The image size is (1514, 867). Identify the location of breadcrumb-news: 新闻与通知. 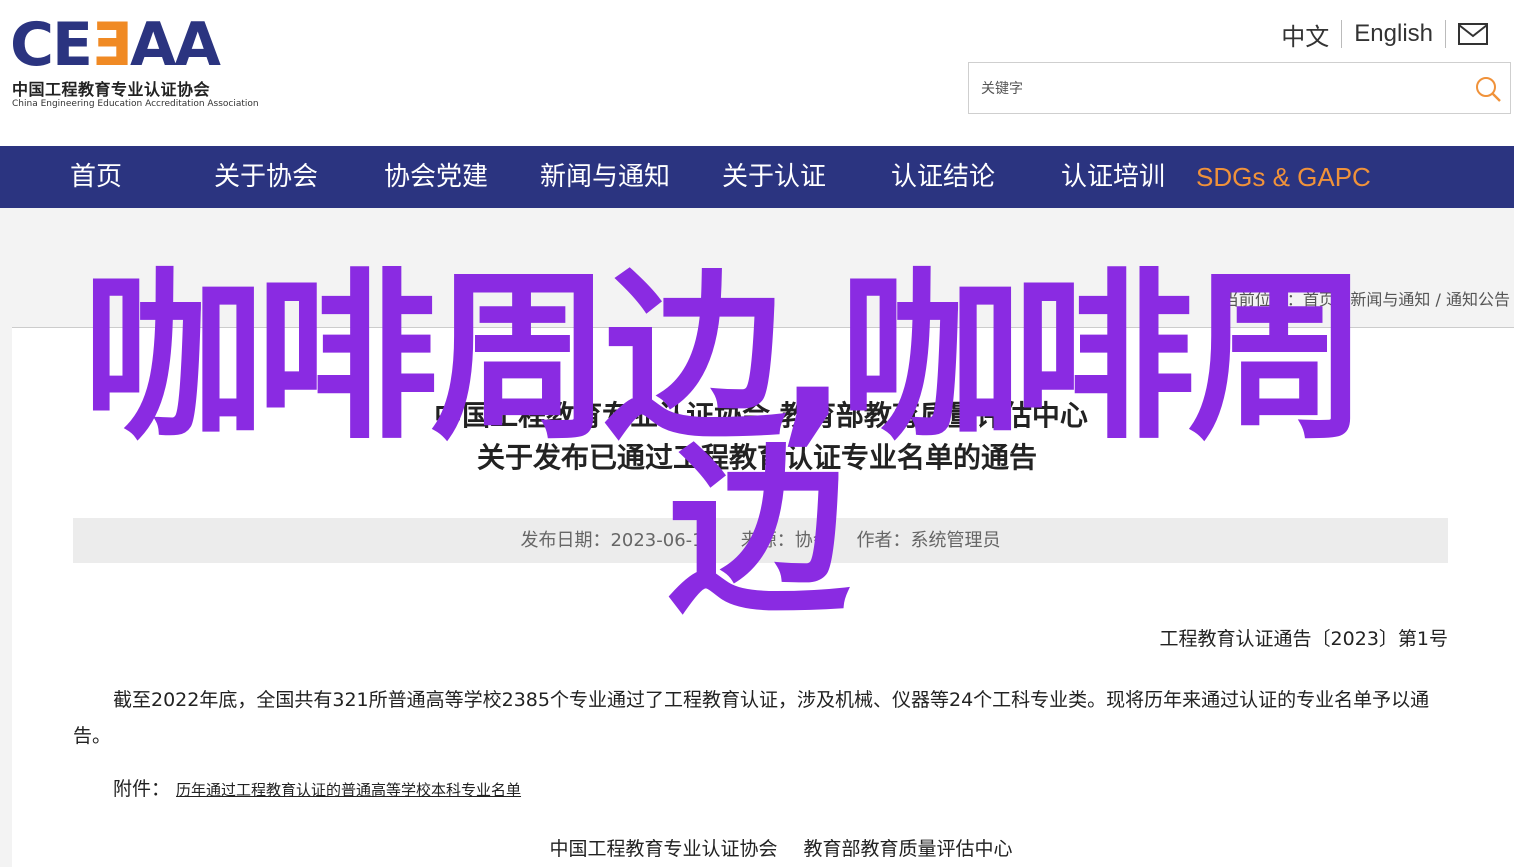
(1390, 299).